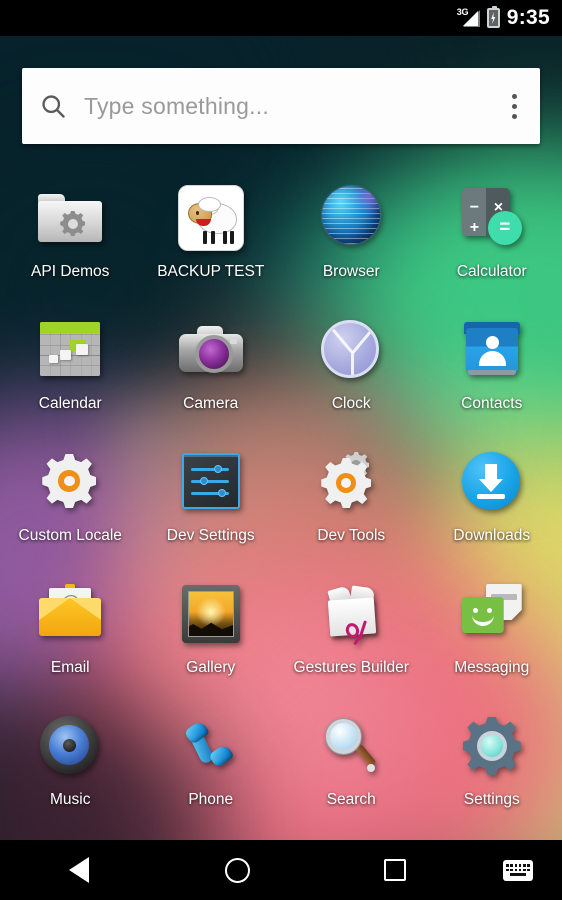 This screenshot has width=562, height=900. What do you see at coordinates (351, 614) in the screenshot?
I see `gesture-notepad-icon` at bounding box center [351, 614].